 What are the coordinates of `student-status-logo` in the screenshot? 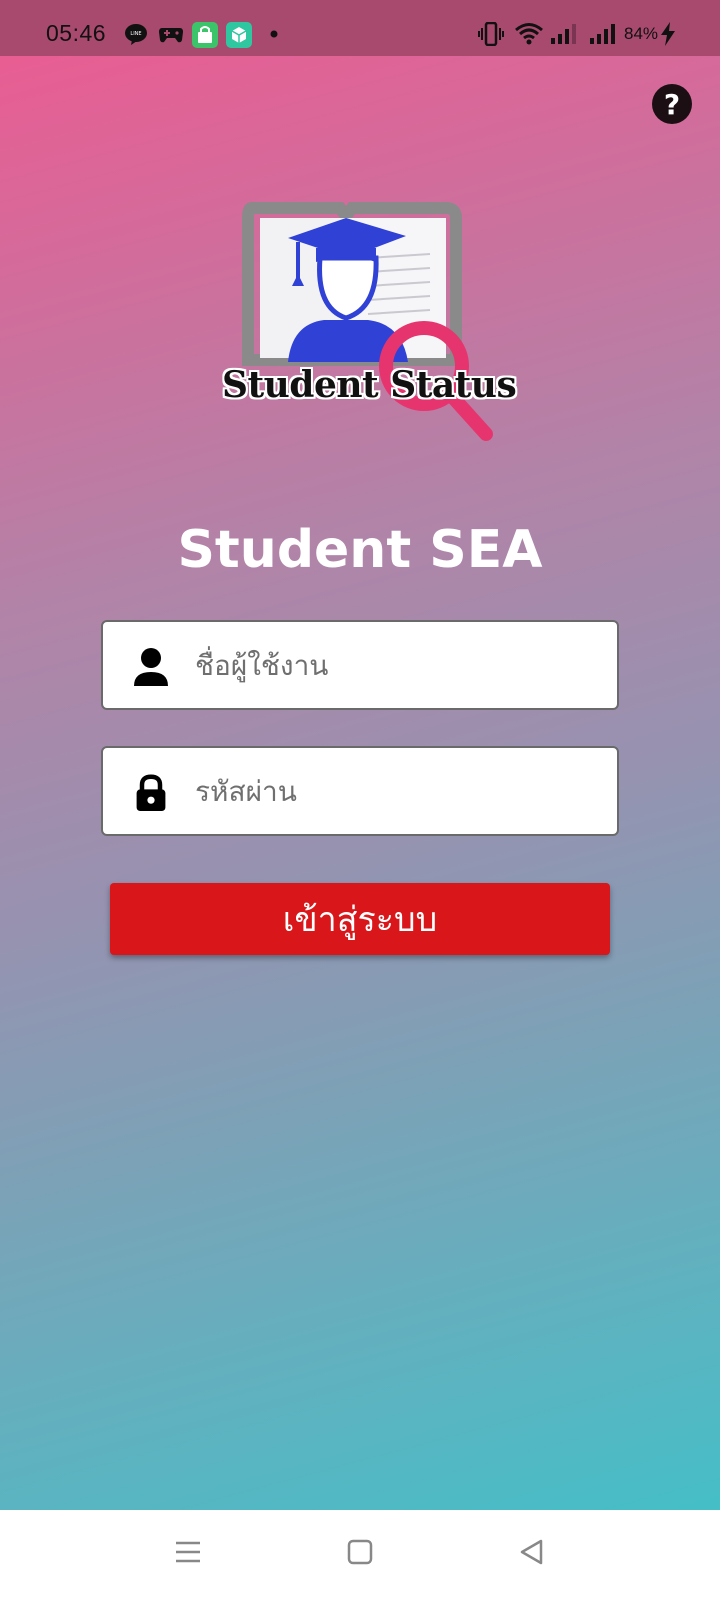 It's located at (367, 321).